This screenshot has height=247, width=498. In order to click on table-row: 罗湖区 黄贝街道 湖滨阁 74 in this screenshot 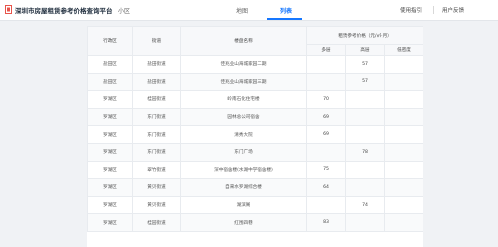, I will do `click(255, 205)`.